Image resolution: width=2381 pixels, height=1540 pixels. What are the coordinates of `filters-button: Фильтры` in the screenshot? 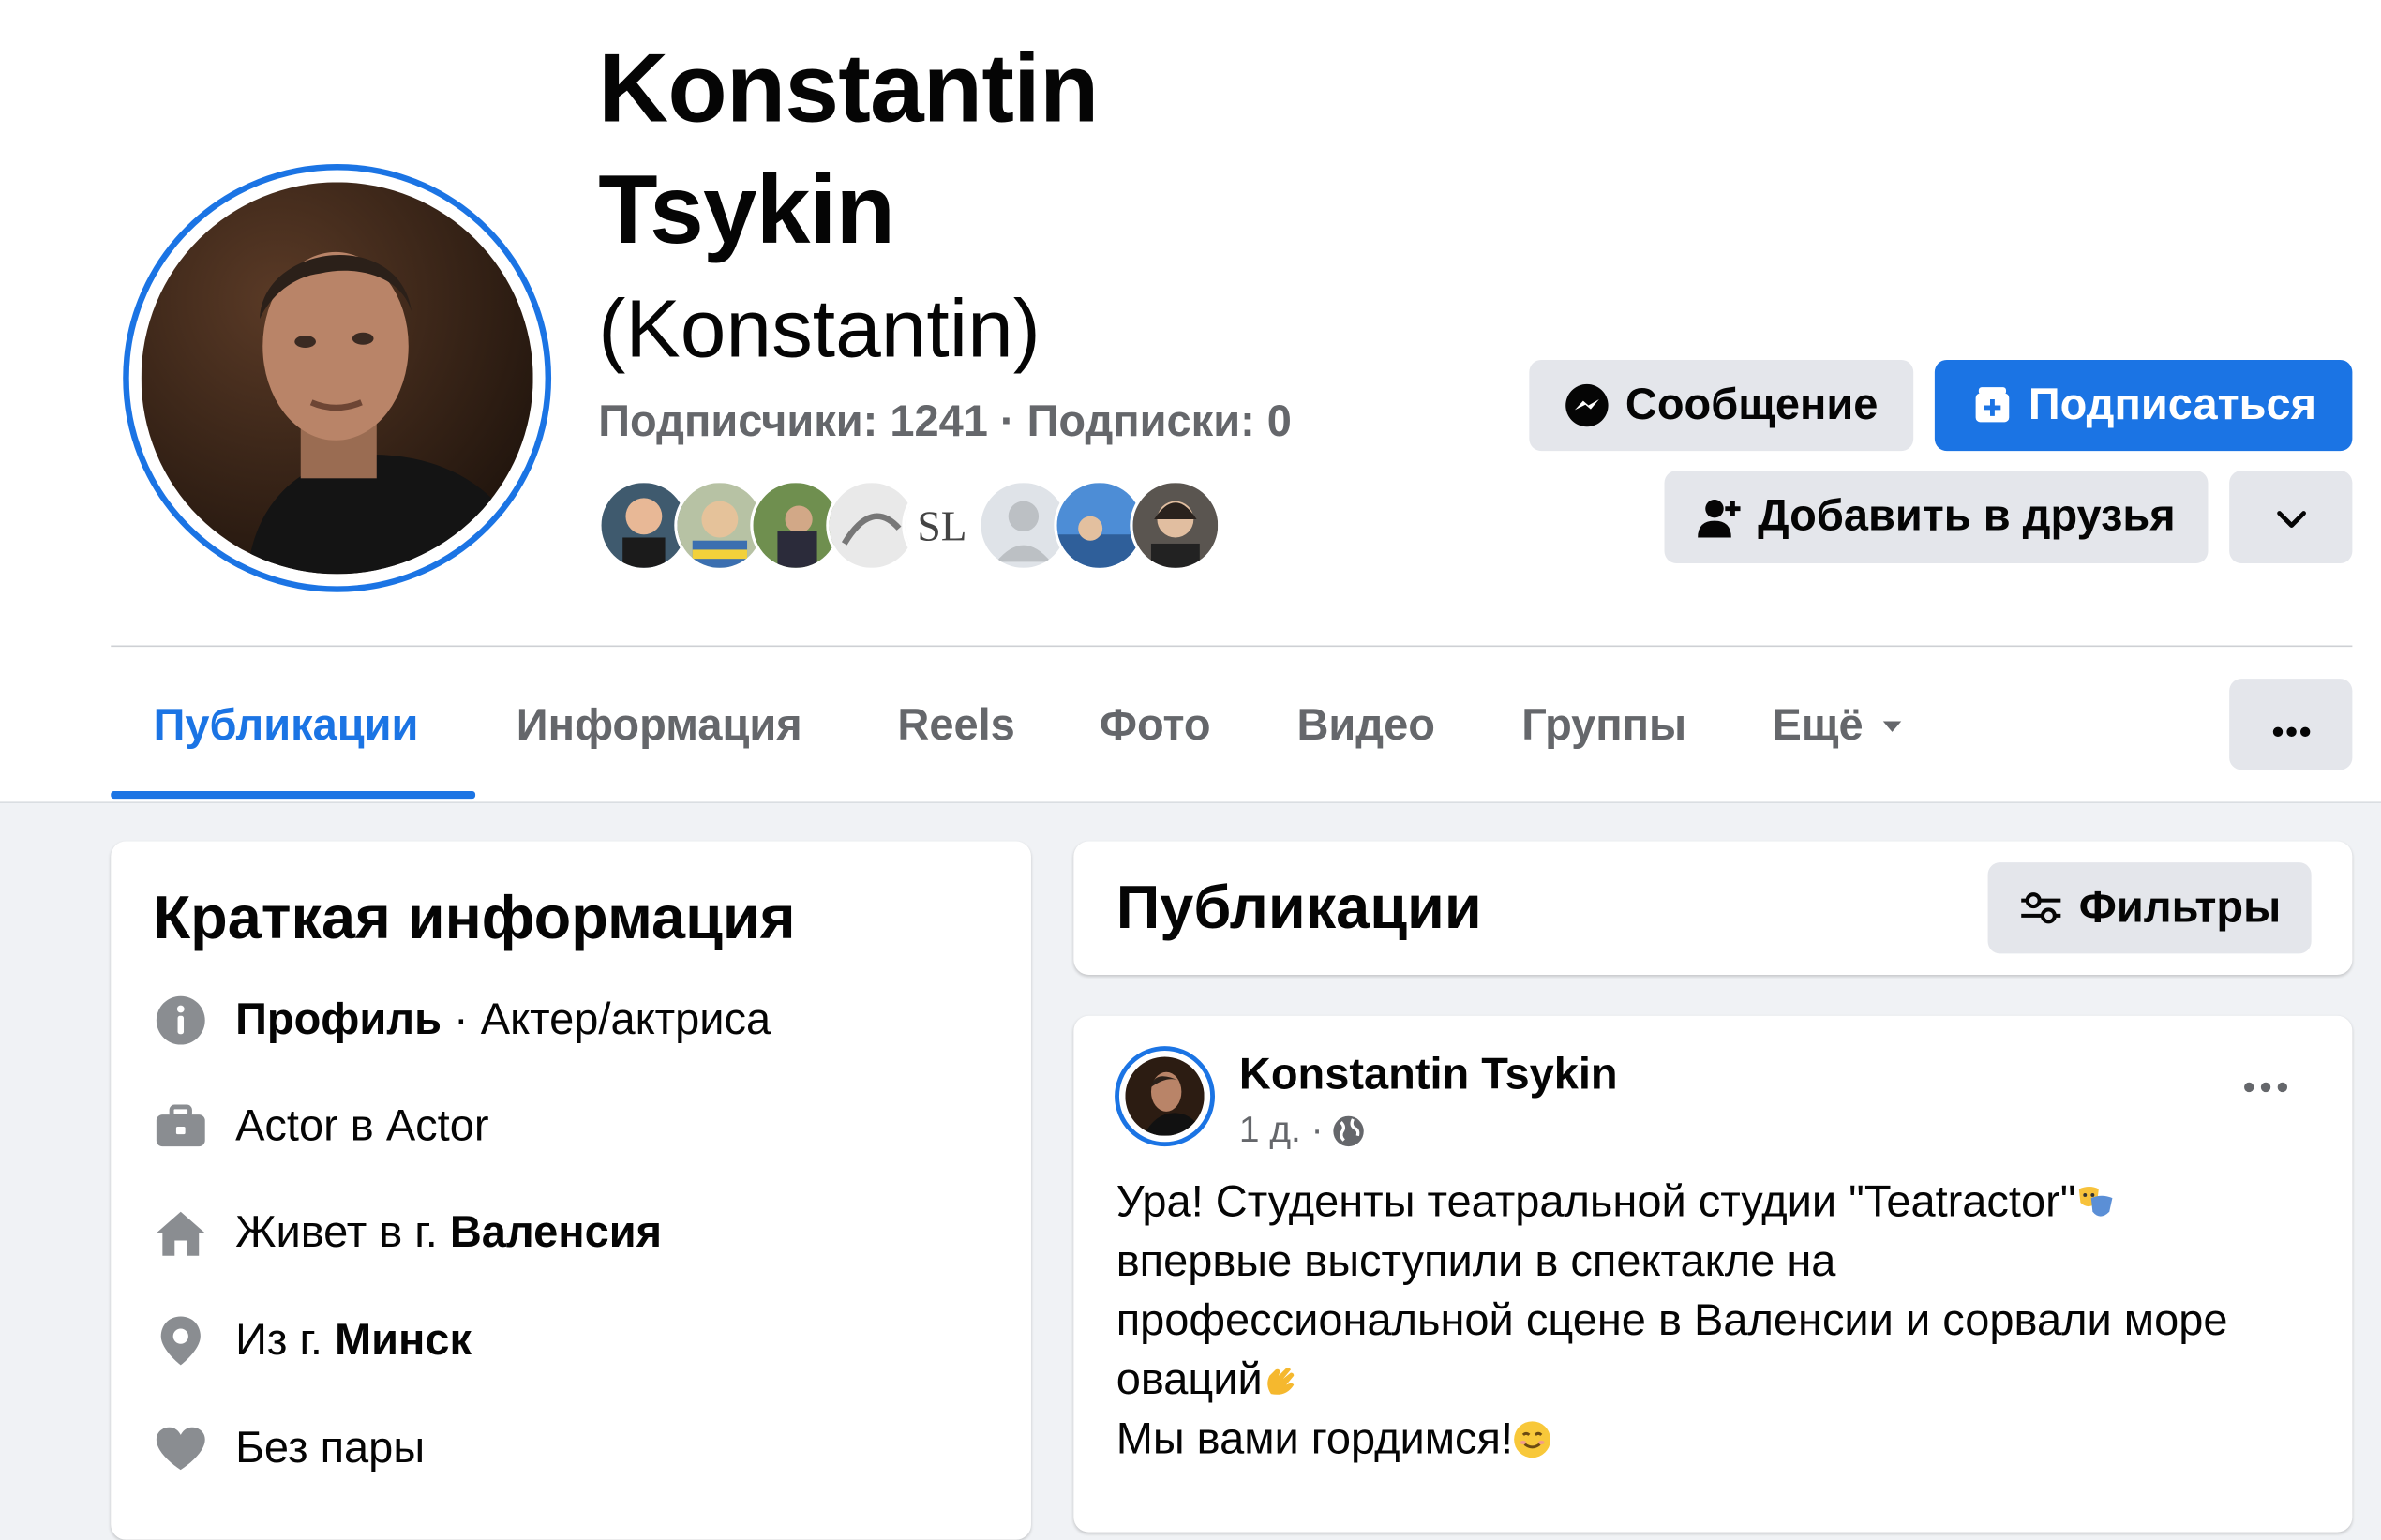 It's located at (2149, 908).